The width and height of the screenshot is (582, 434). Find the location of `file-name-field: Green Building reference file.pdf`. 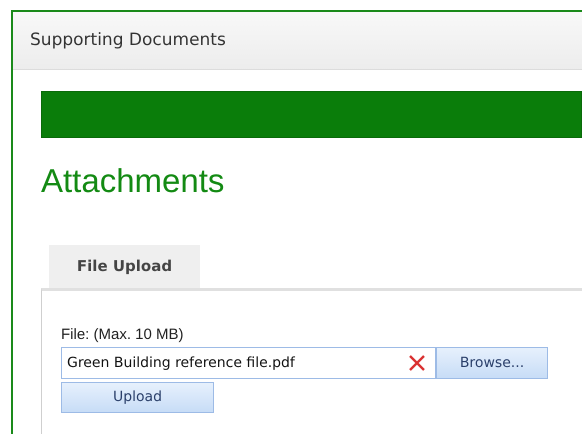

file-name-field: Green Building reference file.pdf is located at coordinates (248, 363).